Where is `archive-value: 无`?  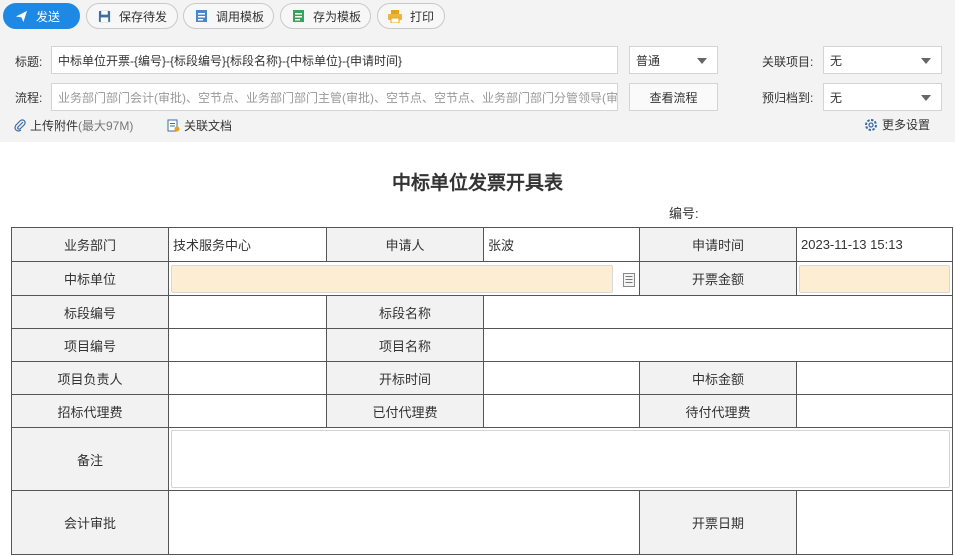 archive-value: 无 is located at coordinates (836, 97).